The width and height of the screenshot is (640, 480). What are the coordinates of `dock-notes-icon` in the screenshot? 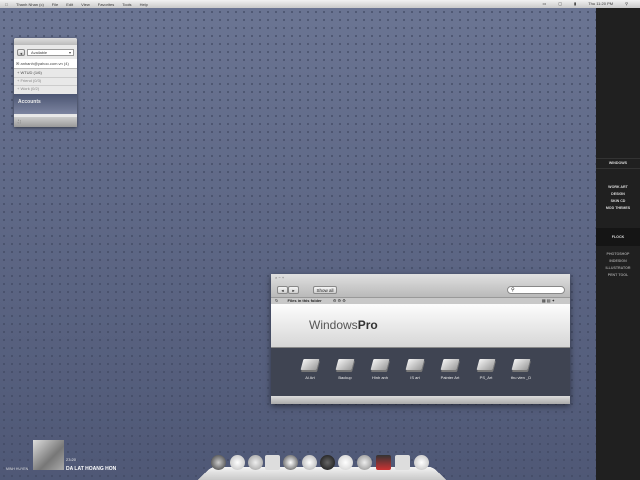 It's located at (402, 462).